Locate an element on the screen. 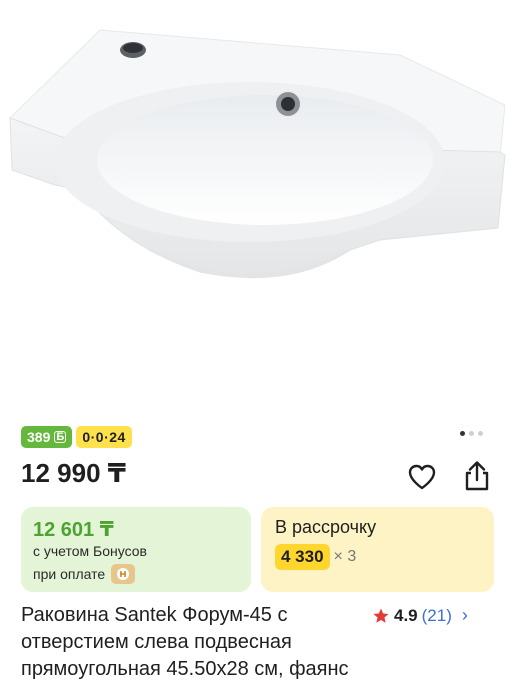  favorite-button is located at coordinates (422, 477).